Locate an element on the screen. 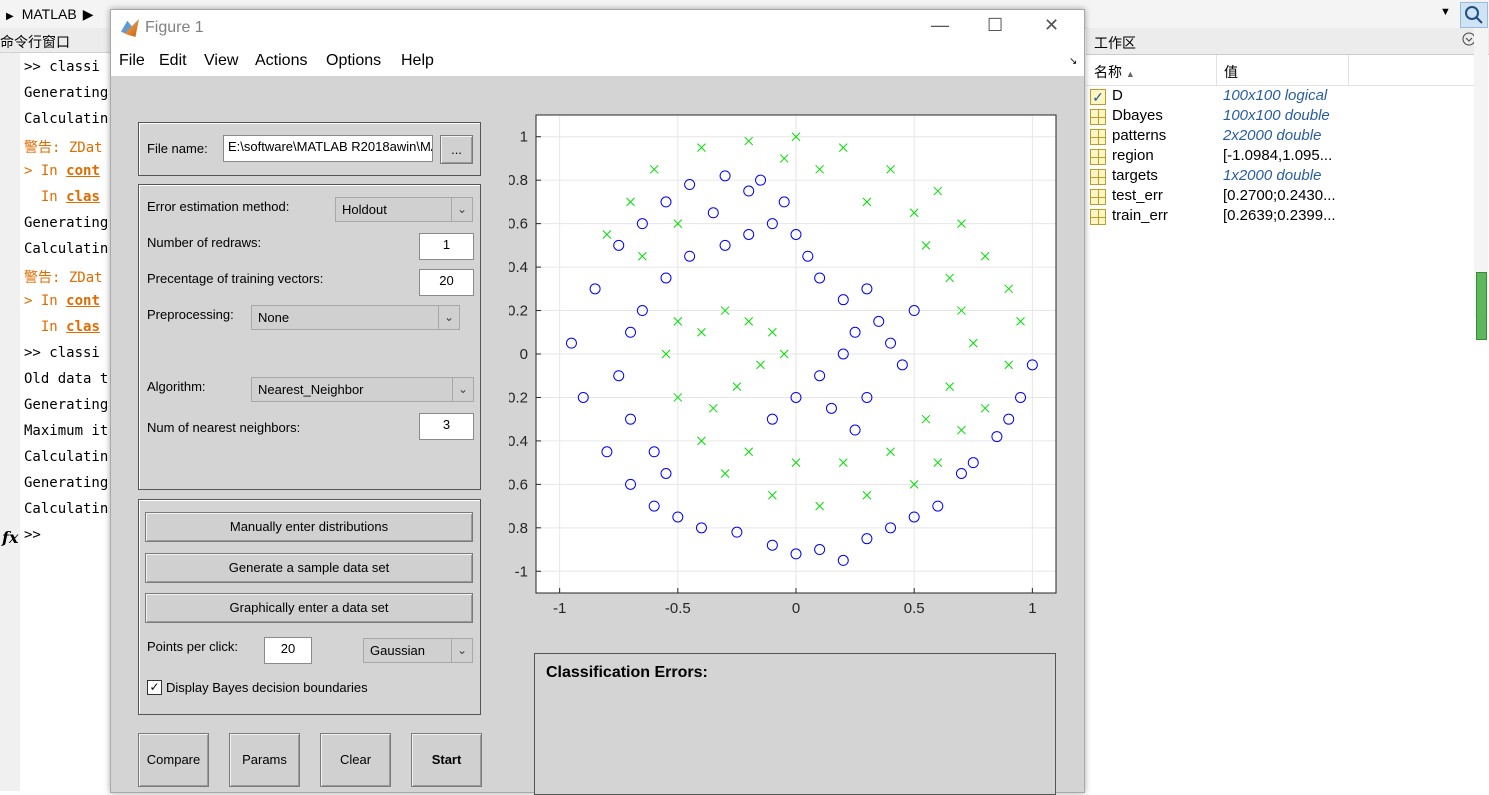  scroll-thumb is located at coordinates (1481, 306).